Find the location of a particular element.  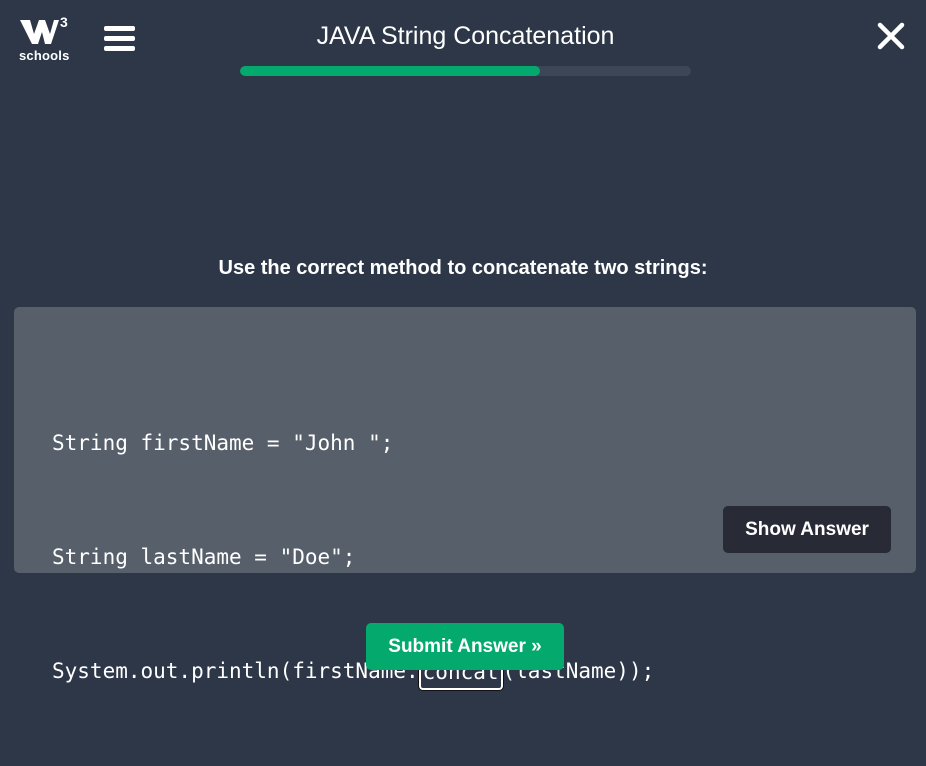

w3schools-logo: 3 schools is located at coordinates (44, 39).